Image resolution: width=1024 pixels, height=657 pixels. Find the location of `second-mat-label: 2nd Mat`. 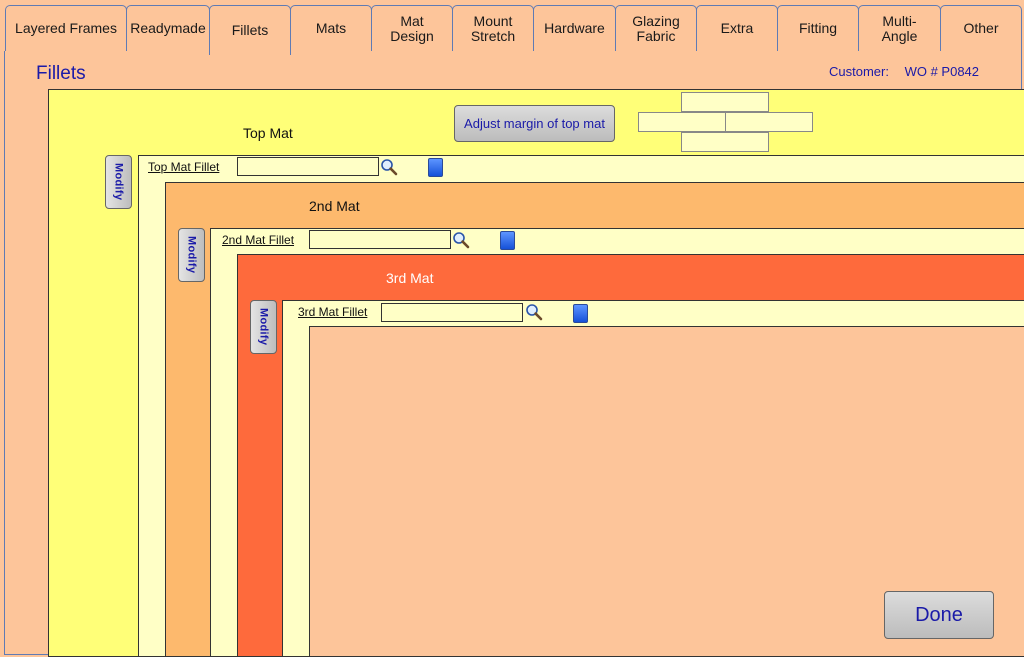

second-mat-label: 2nd Mat is located at coordinates (334, 206).